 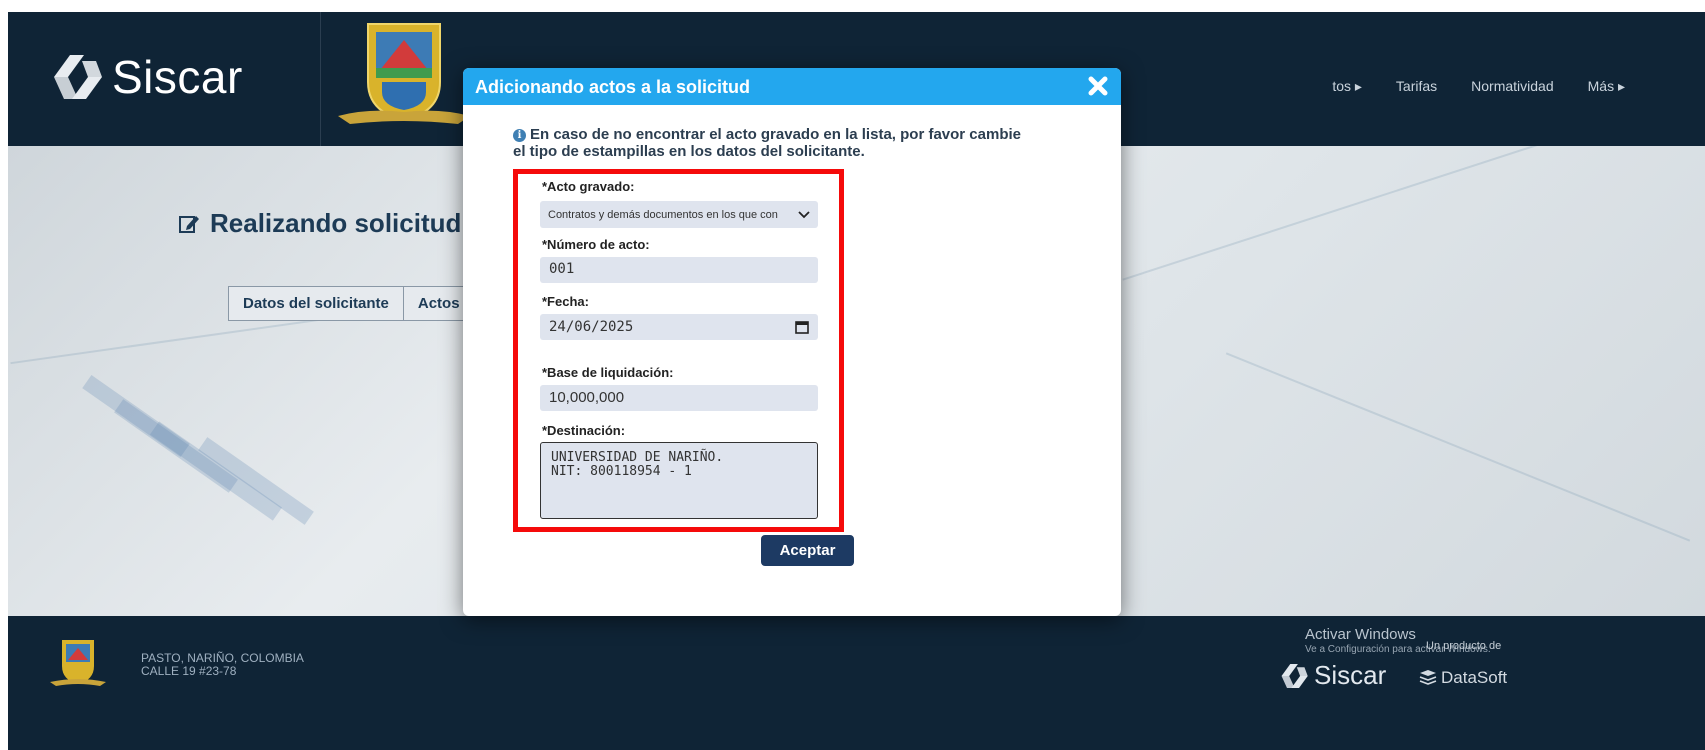 I want to click on footer-address: PASTO, NARIÑO, COLOMBIA CALLE 19 #23-78, so click(x=222, y=665).